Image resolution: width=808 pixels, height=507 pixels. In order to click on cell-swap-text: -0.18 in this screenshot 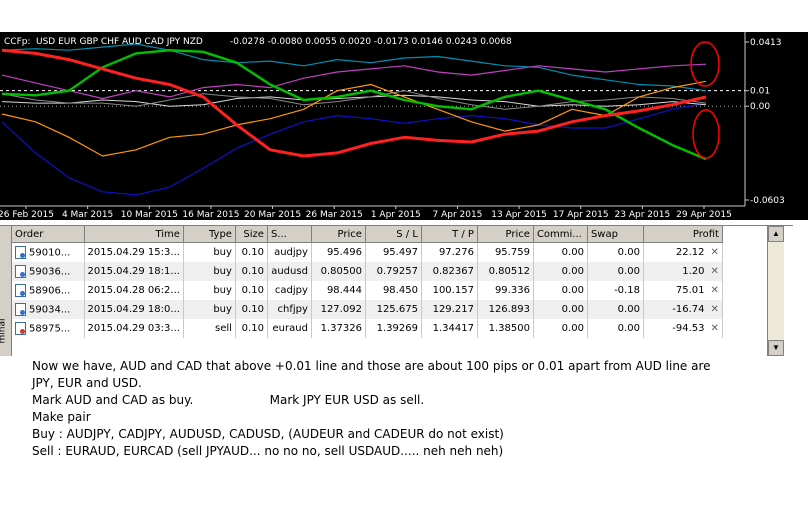, I will do `click(627, 290)`.